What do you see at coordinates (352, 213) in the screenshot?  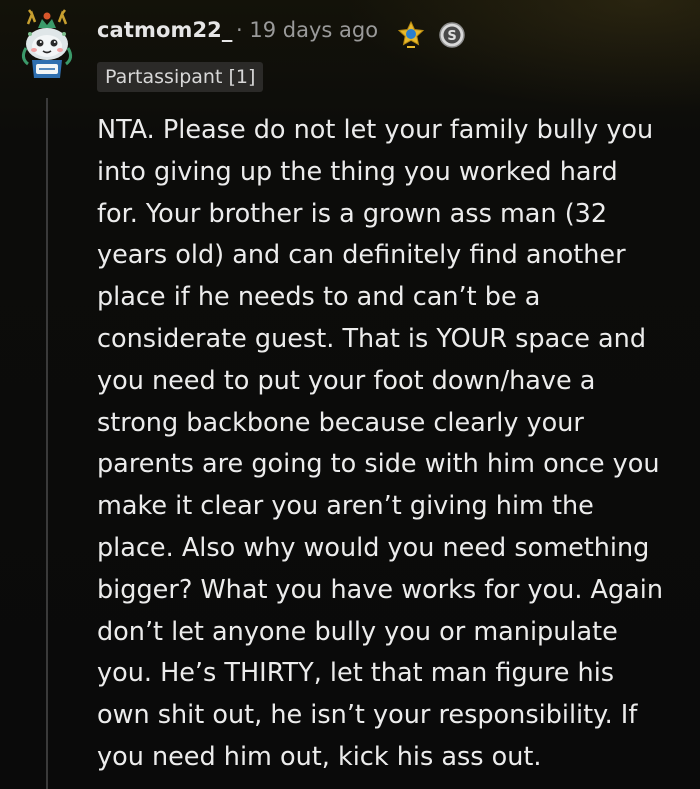 I see `comment-line: for. Your brother is a grown ass man (32` at bounding box center [352, 213].